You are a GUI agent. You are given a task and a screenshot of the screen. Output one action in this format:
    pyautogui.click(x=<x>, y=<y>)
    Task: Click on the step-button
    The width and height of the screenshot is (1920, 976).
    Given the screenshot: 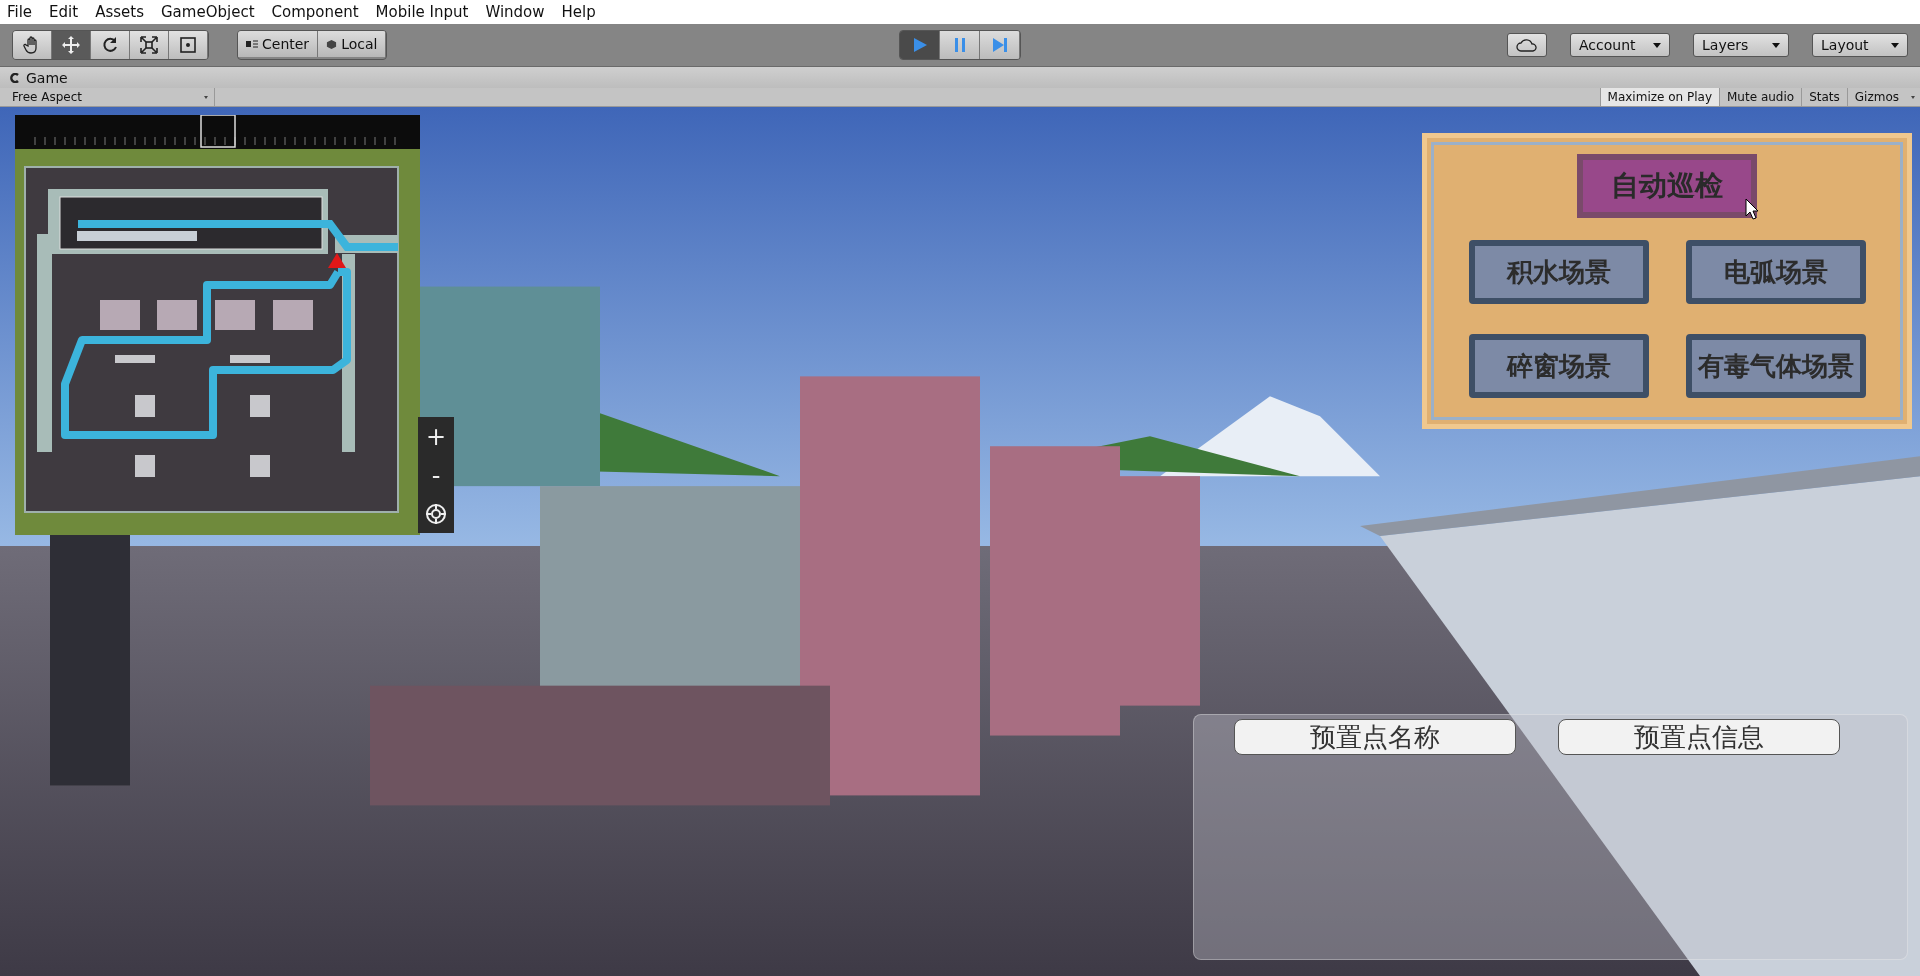 What is the action you would take?
    pyautogui.click(x=1000, y=45)
    